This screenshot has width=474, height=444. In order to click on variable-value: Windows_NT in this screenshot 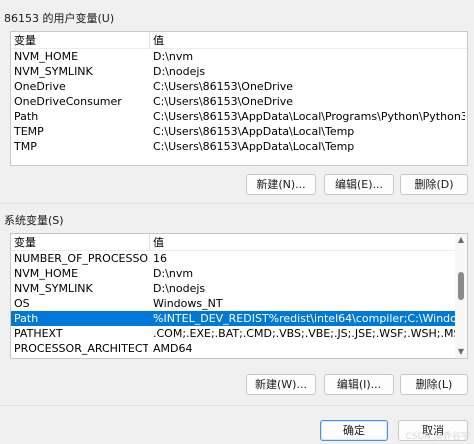, I will do `click(188, 303)`.